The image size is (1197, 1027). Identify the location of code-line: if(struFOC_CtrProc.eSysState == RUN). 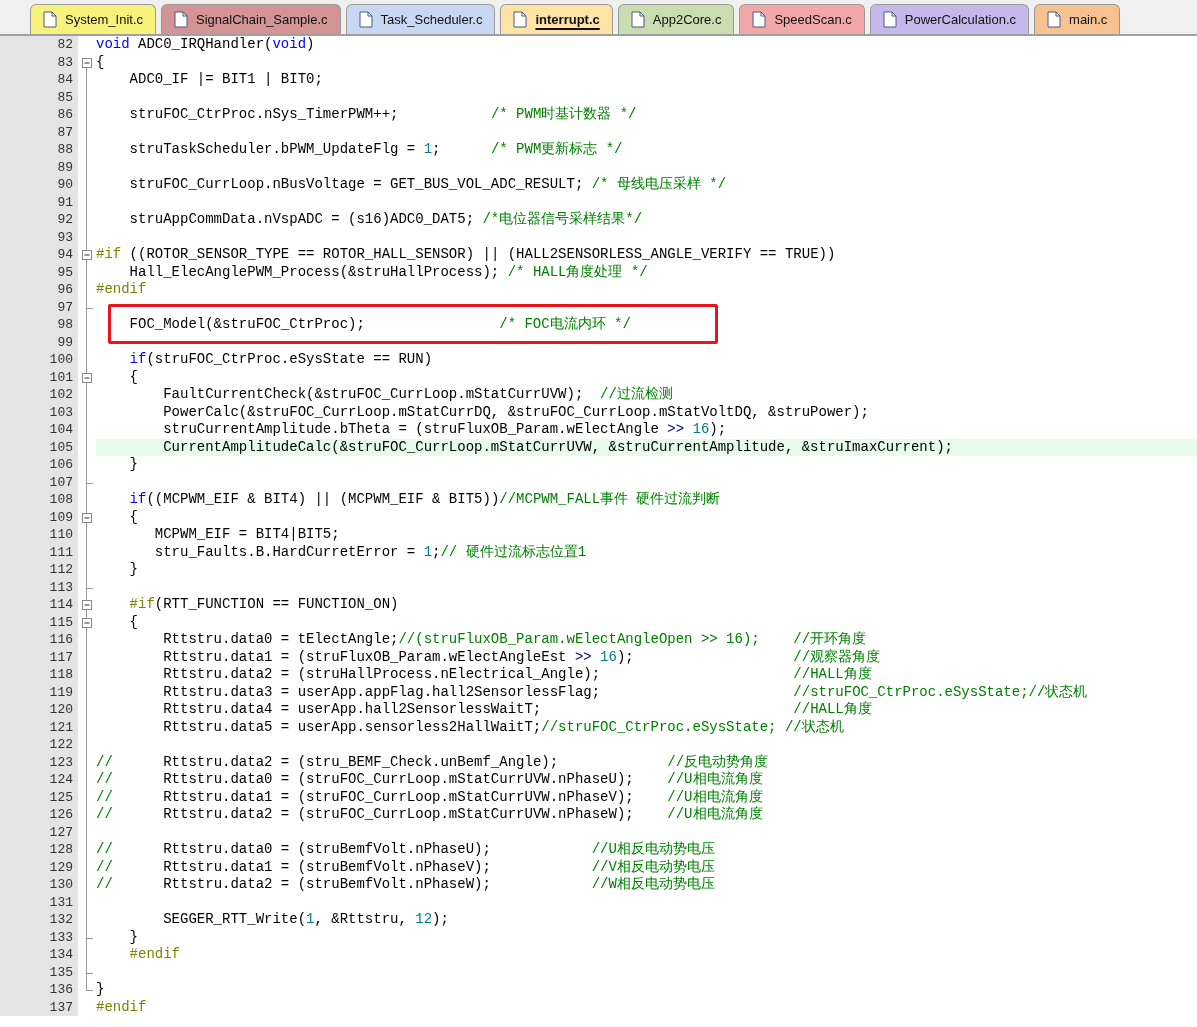
(280, 359).